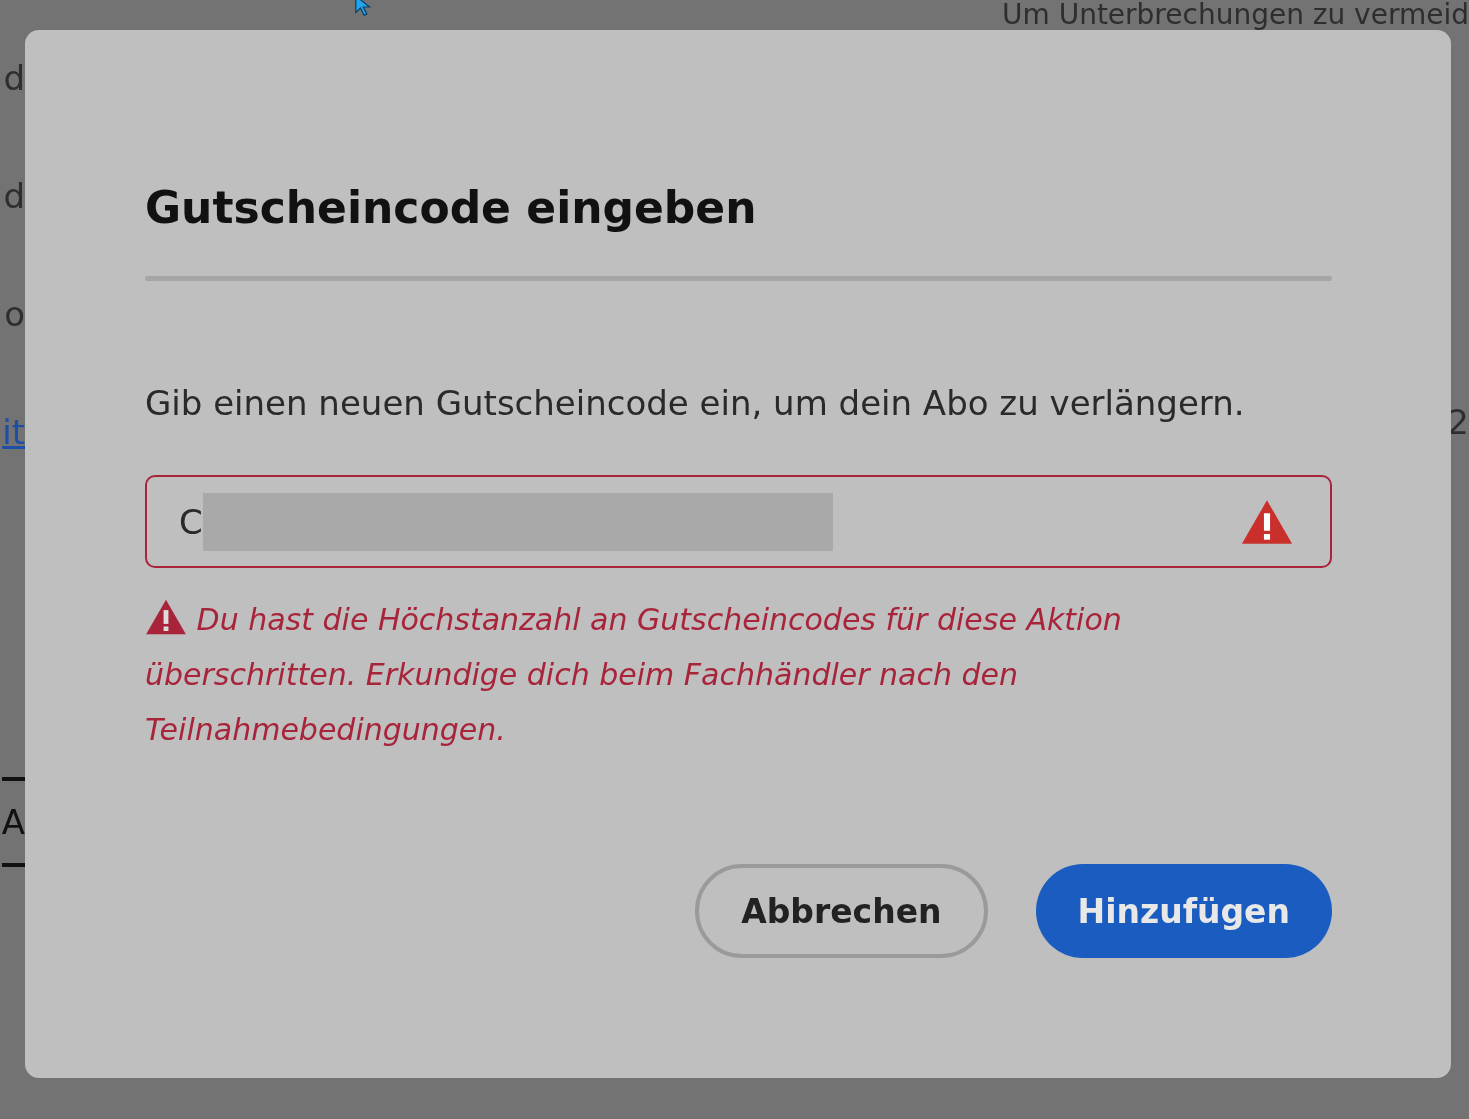 This screenshot has height=1119, width=1469. I want to click on dialog-title: Gutscheincode eingeben, so click(451, 208).